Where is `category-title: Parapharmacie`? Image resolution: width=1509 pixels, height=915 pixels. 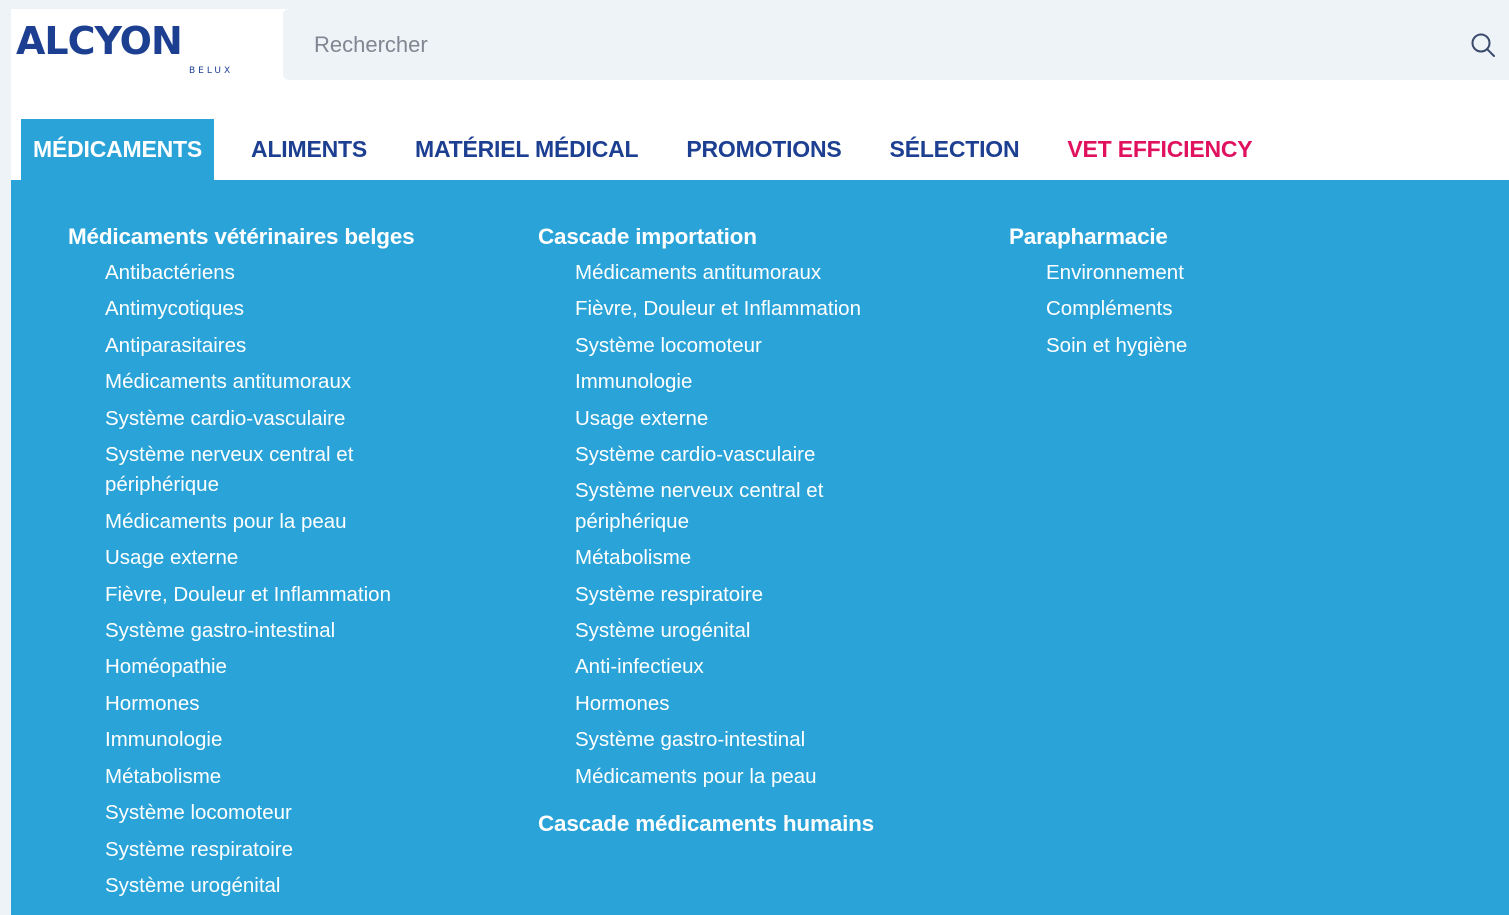 category-title: Parapharmacie is located at coordinates (1229, 237).